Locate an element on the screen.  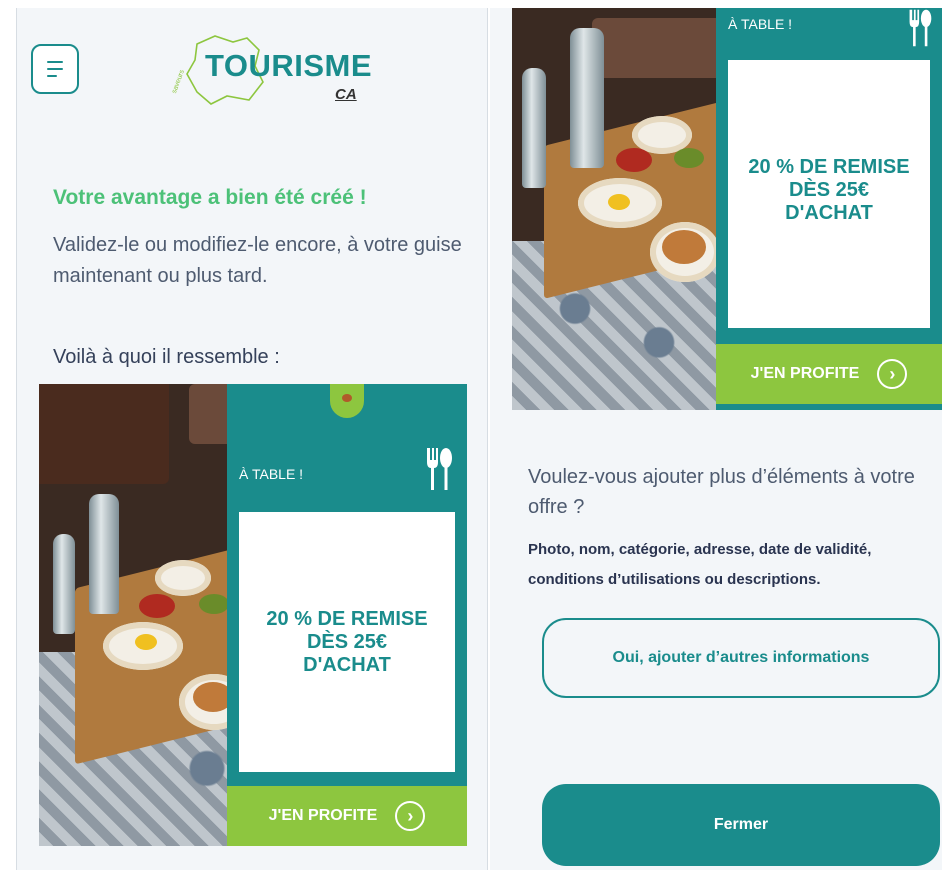
menu-button is located at coordinates (55, 69).